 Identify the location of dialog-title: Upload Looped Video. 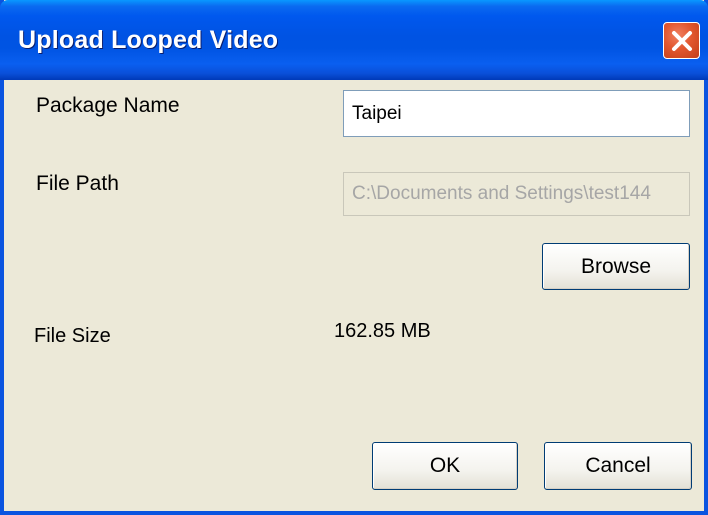
(148, 40).